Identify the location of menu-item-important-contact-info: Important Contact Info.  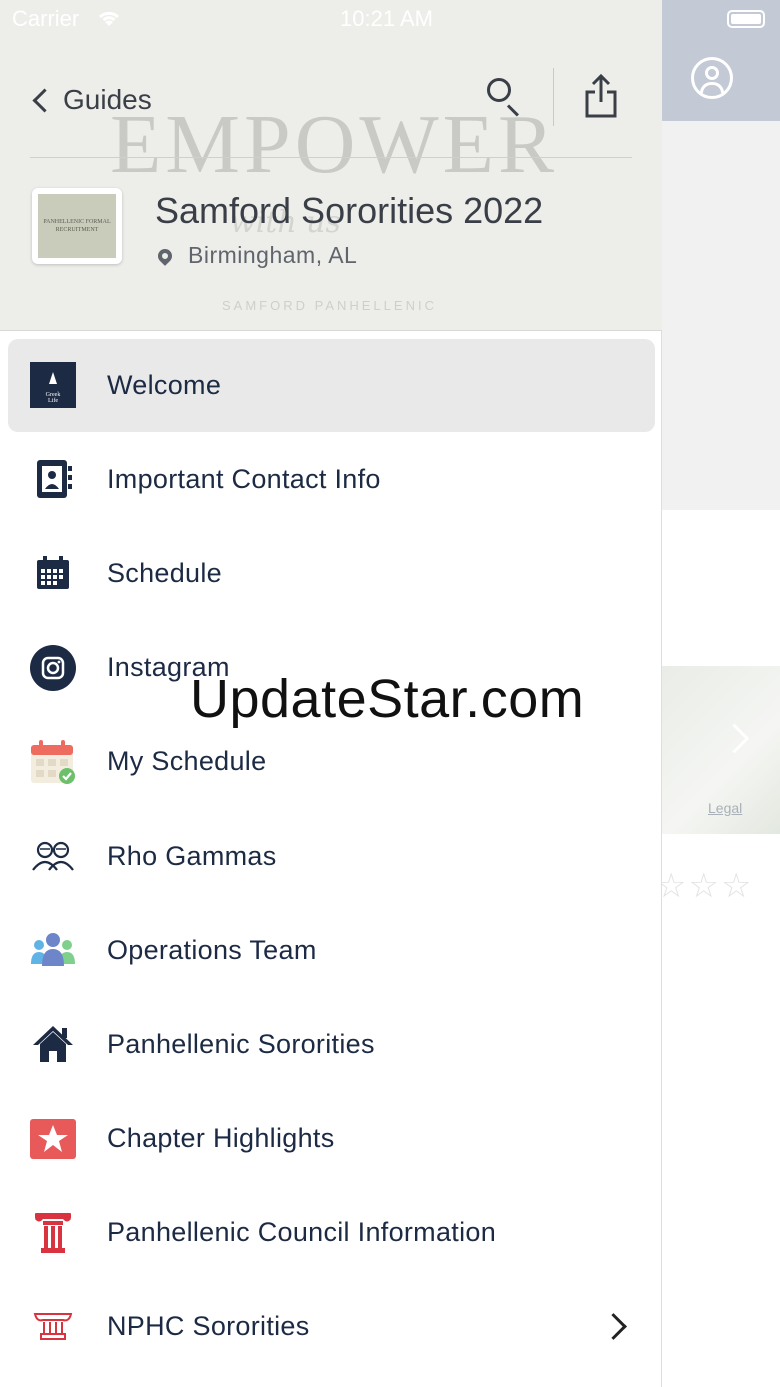
(331, 479).